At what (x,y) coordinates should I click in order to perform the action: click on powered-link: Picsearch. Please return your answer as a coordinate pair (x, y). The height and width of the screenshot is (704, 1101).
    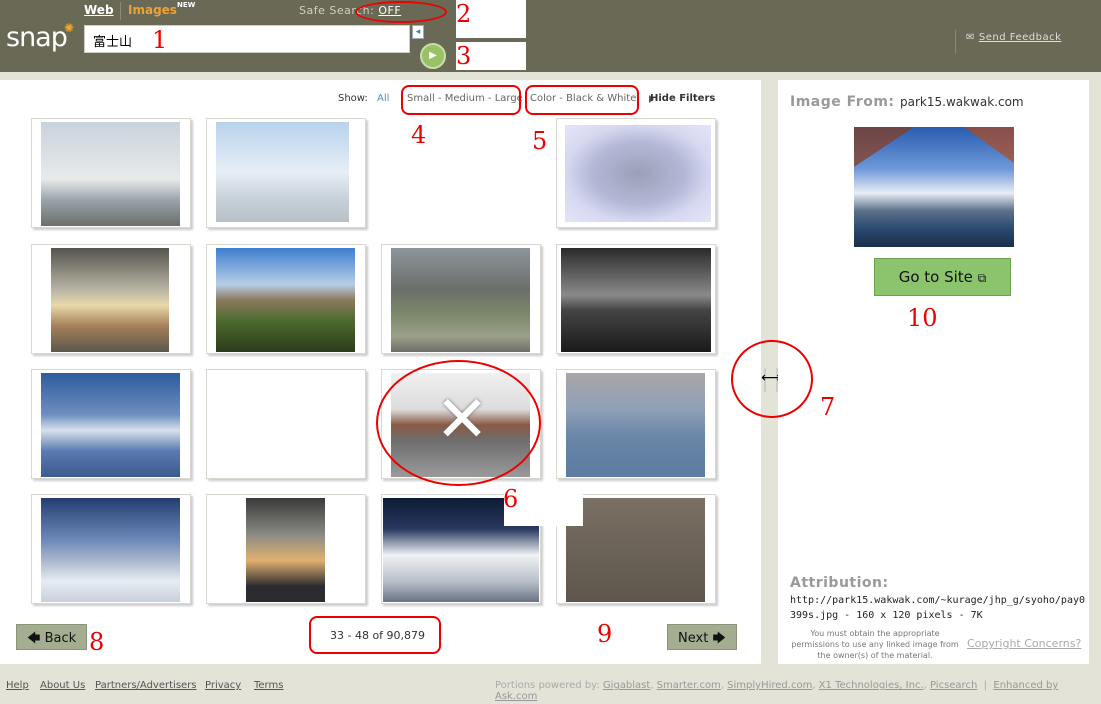
    Looking at the image, I should click on (953, 685).